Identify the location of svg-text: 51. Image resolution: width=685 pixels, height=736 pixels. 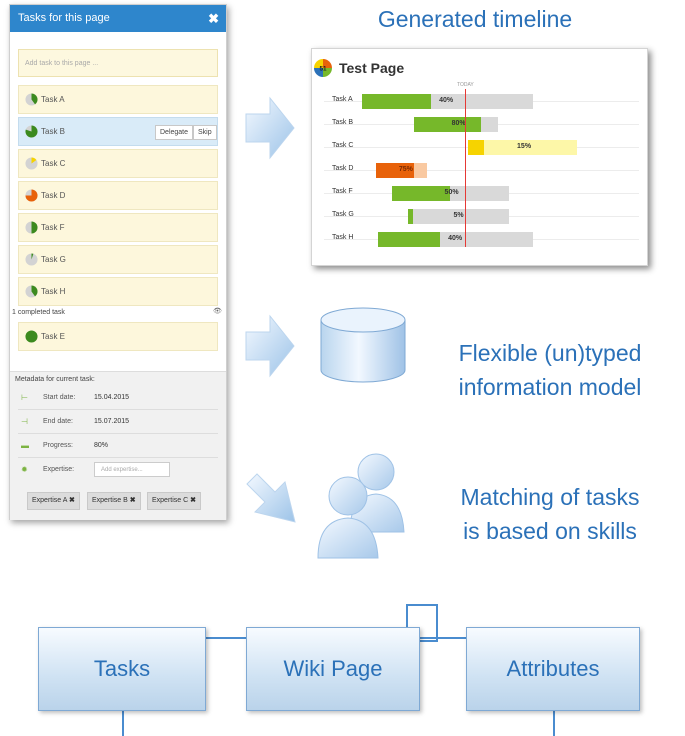
(323, 69).